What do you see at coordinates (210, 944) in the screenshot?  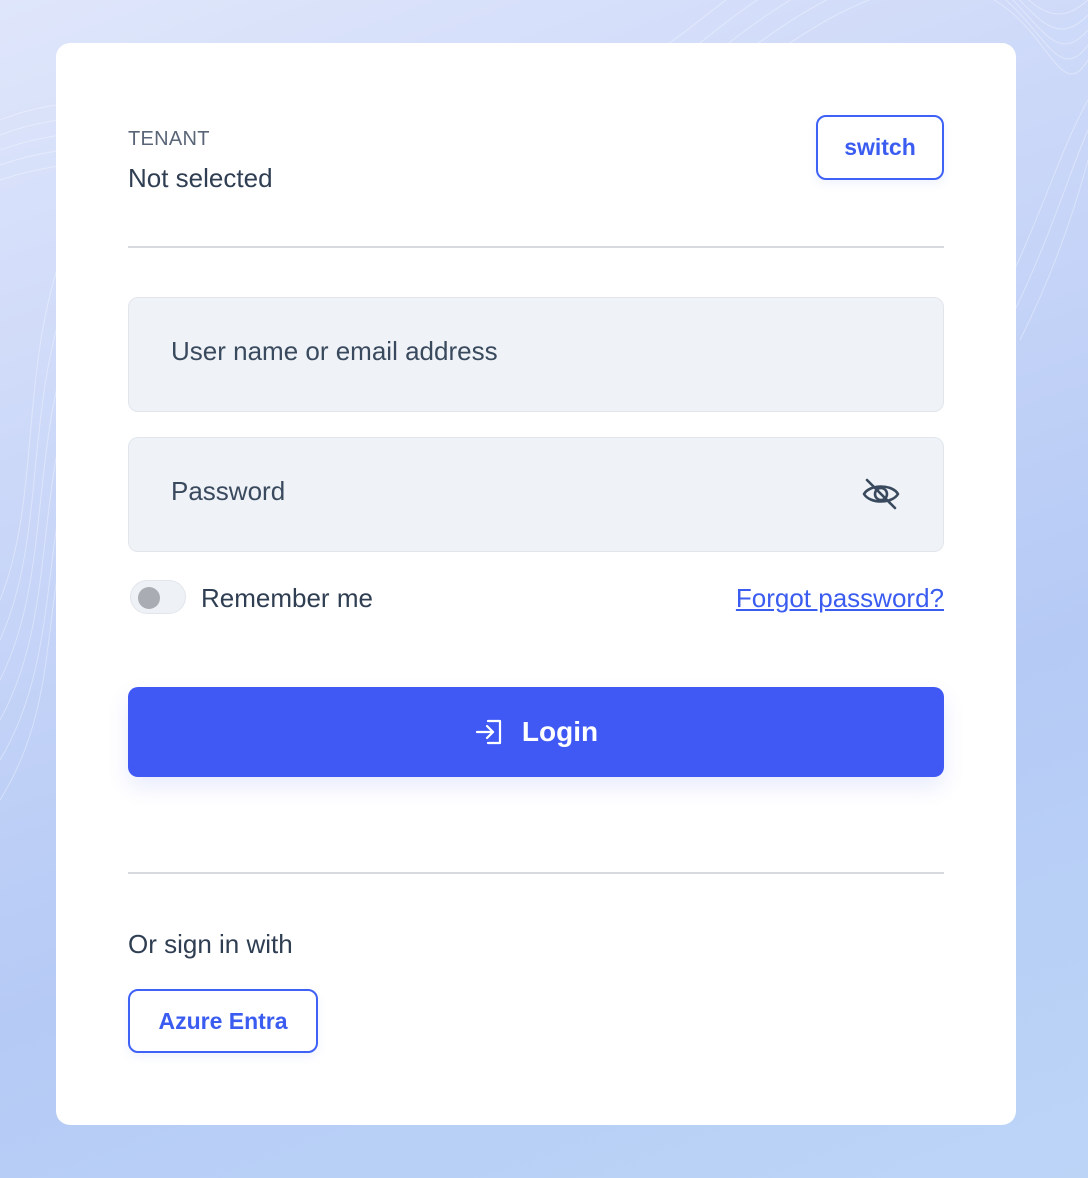 I see `alt-signin-heading: Or sign in with` at bounding box center [210, 944].